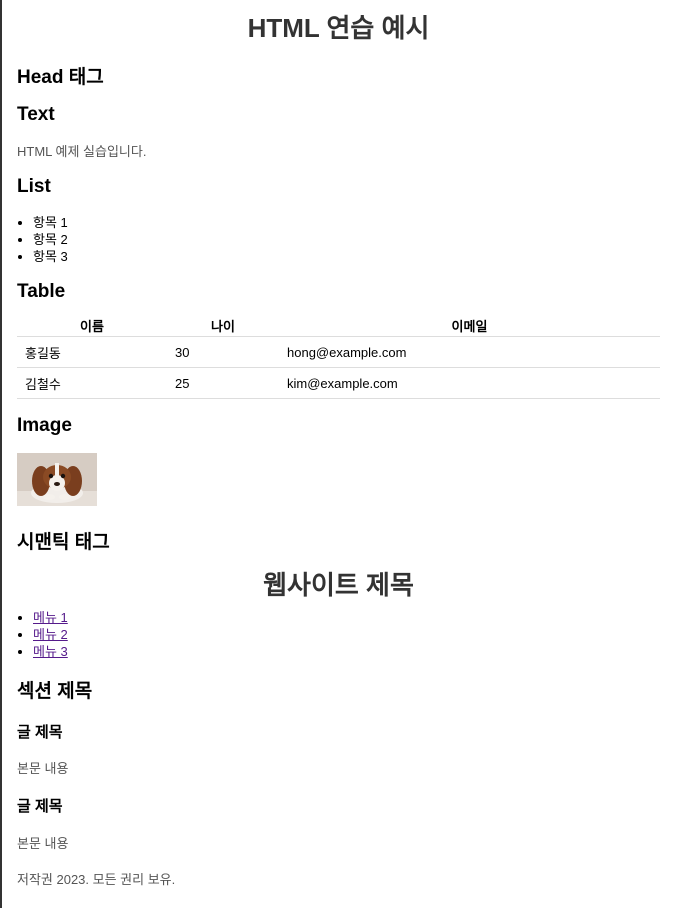 This screenshot has height=908, width=674. What do you see at coordinates (92, 326) in the screenshot?
I see `column-header-name: 이름` at bounding box center [92, 326].